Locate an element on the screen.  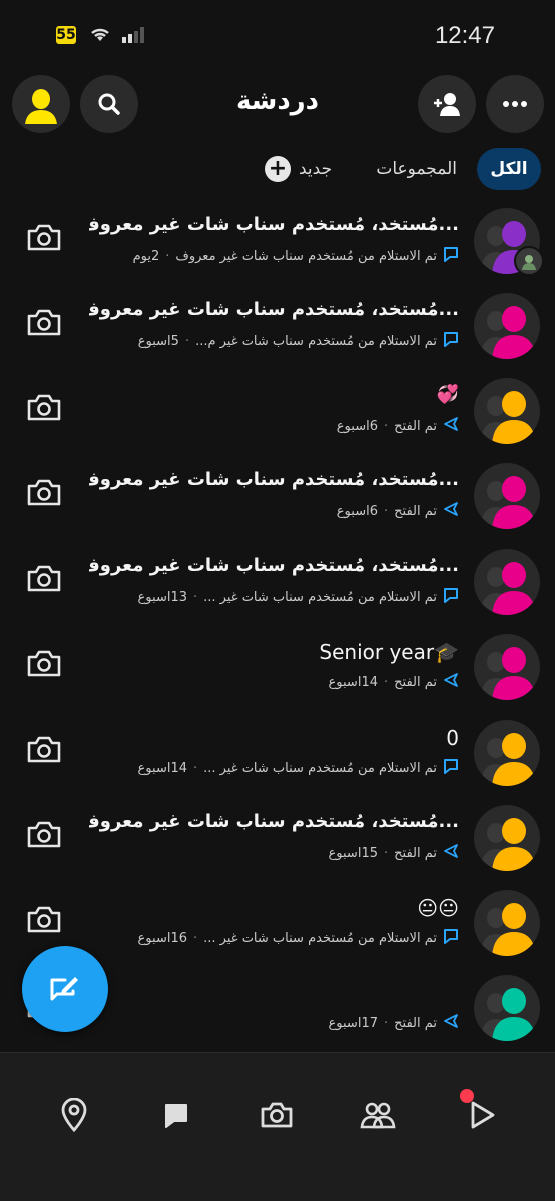
nav-chat is located at coordinates (176, 1115).